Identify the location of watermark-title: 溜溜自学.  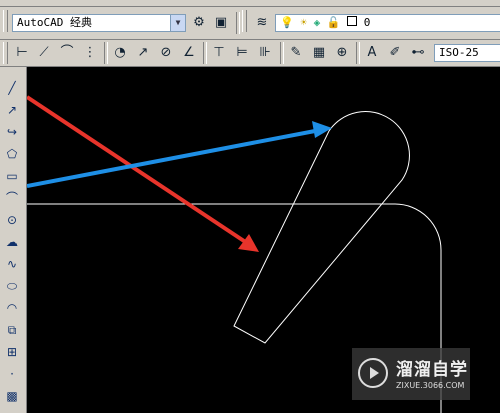
(432, 370).